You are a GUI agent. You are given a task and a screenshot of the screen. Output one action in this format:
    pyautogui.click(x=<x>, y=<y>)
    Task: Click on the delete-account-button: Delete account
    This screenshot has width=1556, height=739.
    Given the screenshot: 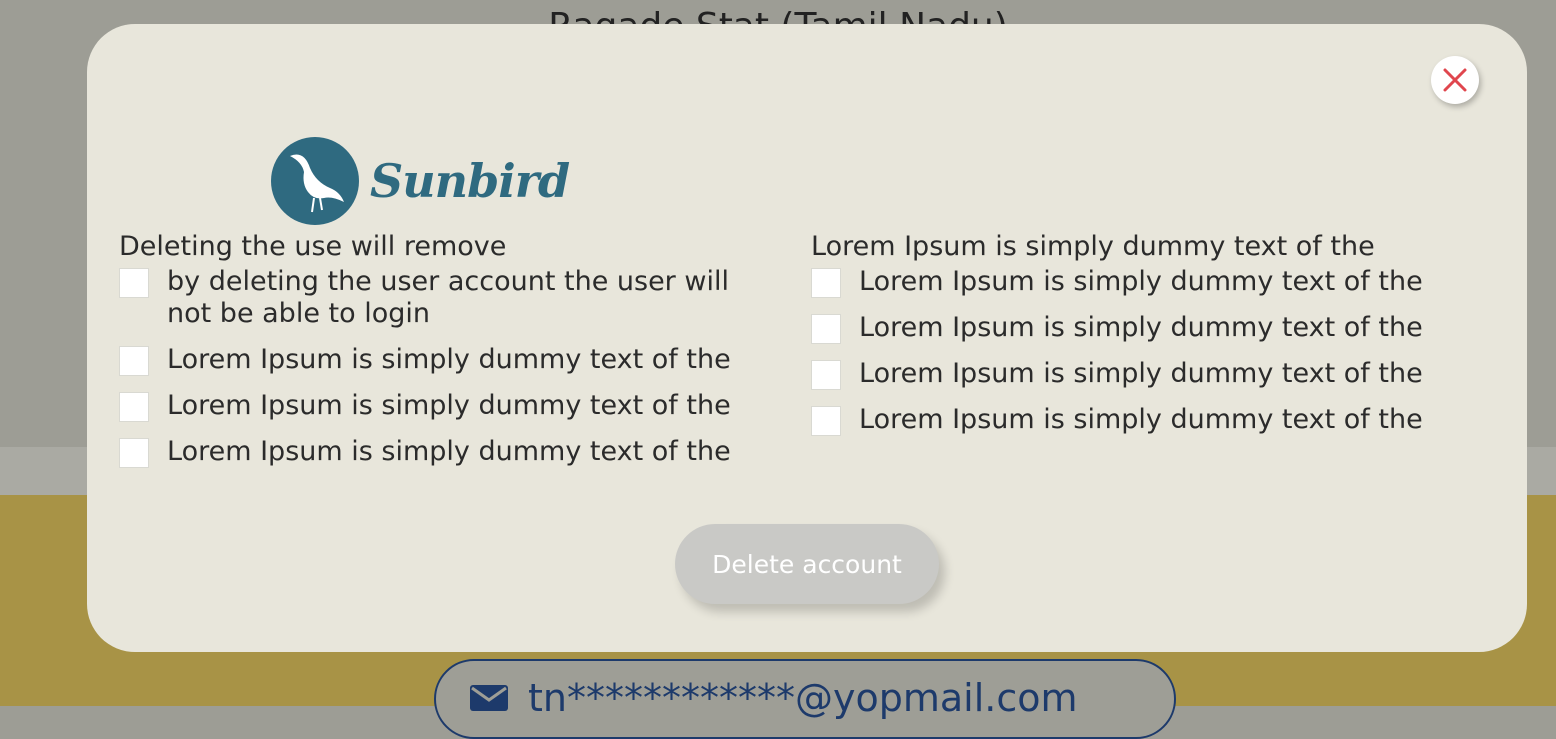 What is the action you would take?
    pyautogui.click(x=807, y=564)
    